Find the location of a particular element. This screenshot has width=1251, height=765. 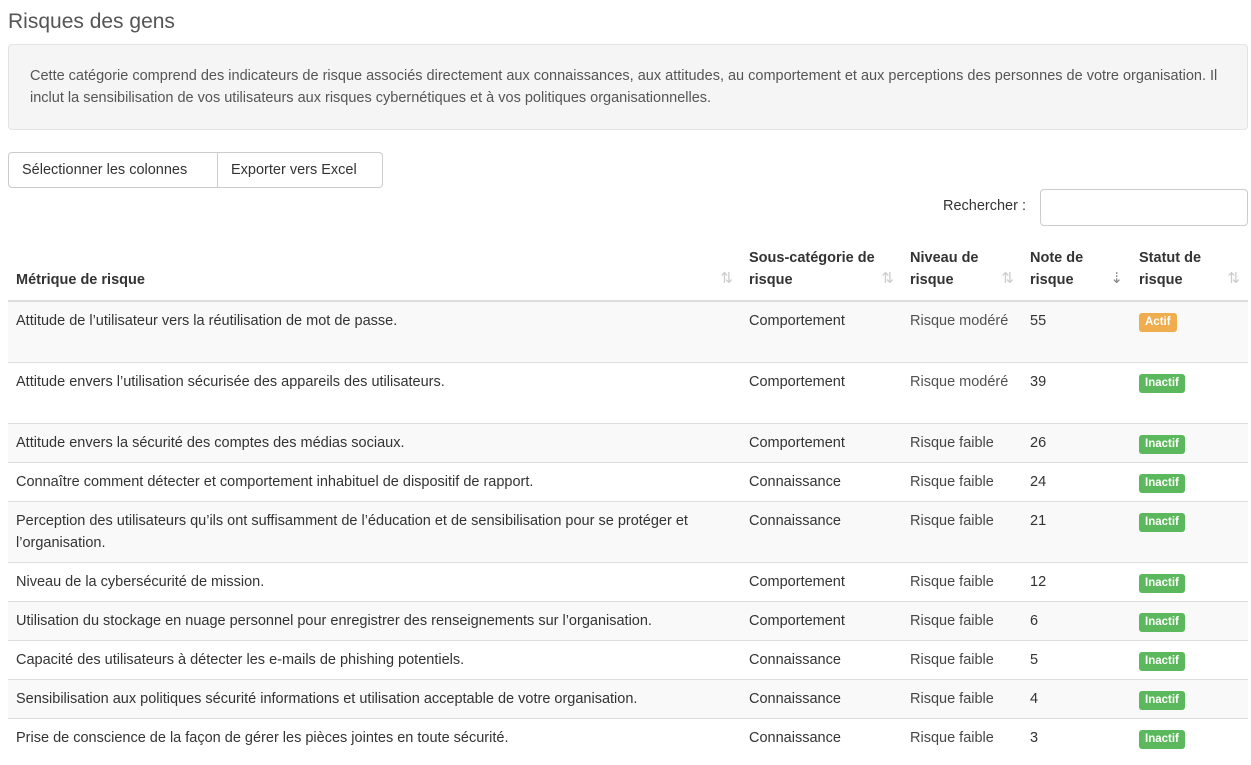

cell-risk-score: 5 is located at coordinates (1076, 659).